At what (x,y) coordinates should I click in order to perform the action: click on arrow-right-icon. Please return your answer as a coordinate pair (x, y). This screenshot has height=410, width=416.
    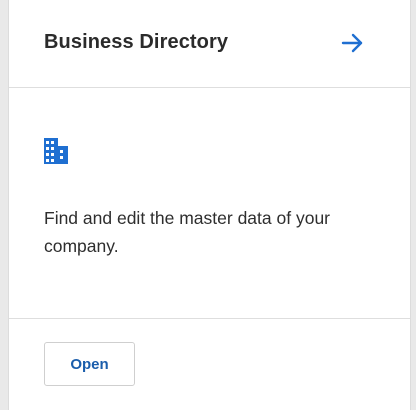
    Looking at the image, I should click on (353, 43).